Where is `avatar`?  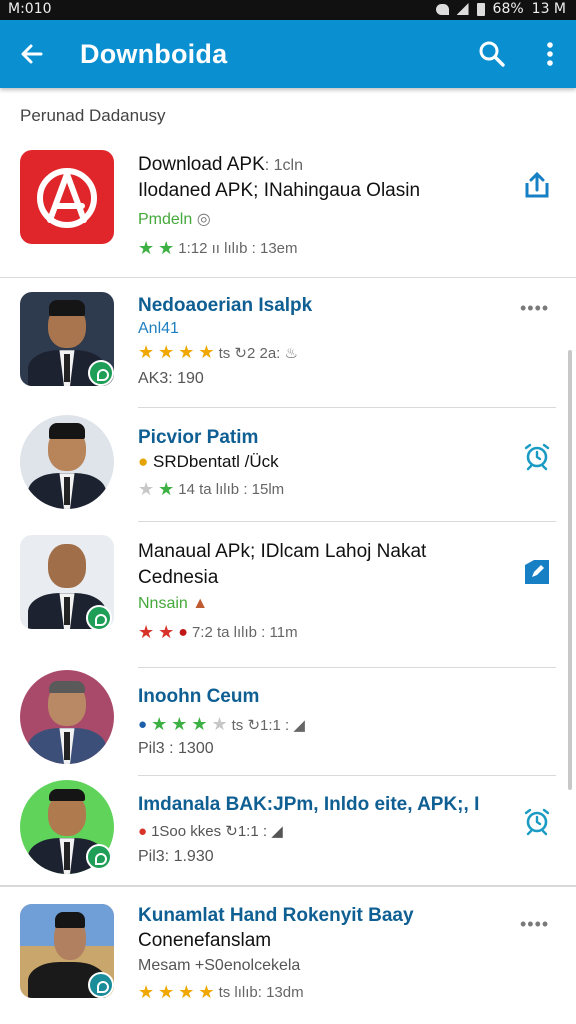 avatar is located at coordinates (67, 462).